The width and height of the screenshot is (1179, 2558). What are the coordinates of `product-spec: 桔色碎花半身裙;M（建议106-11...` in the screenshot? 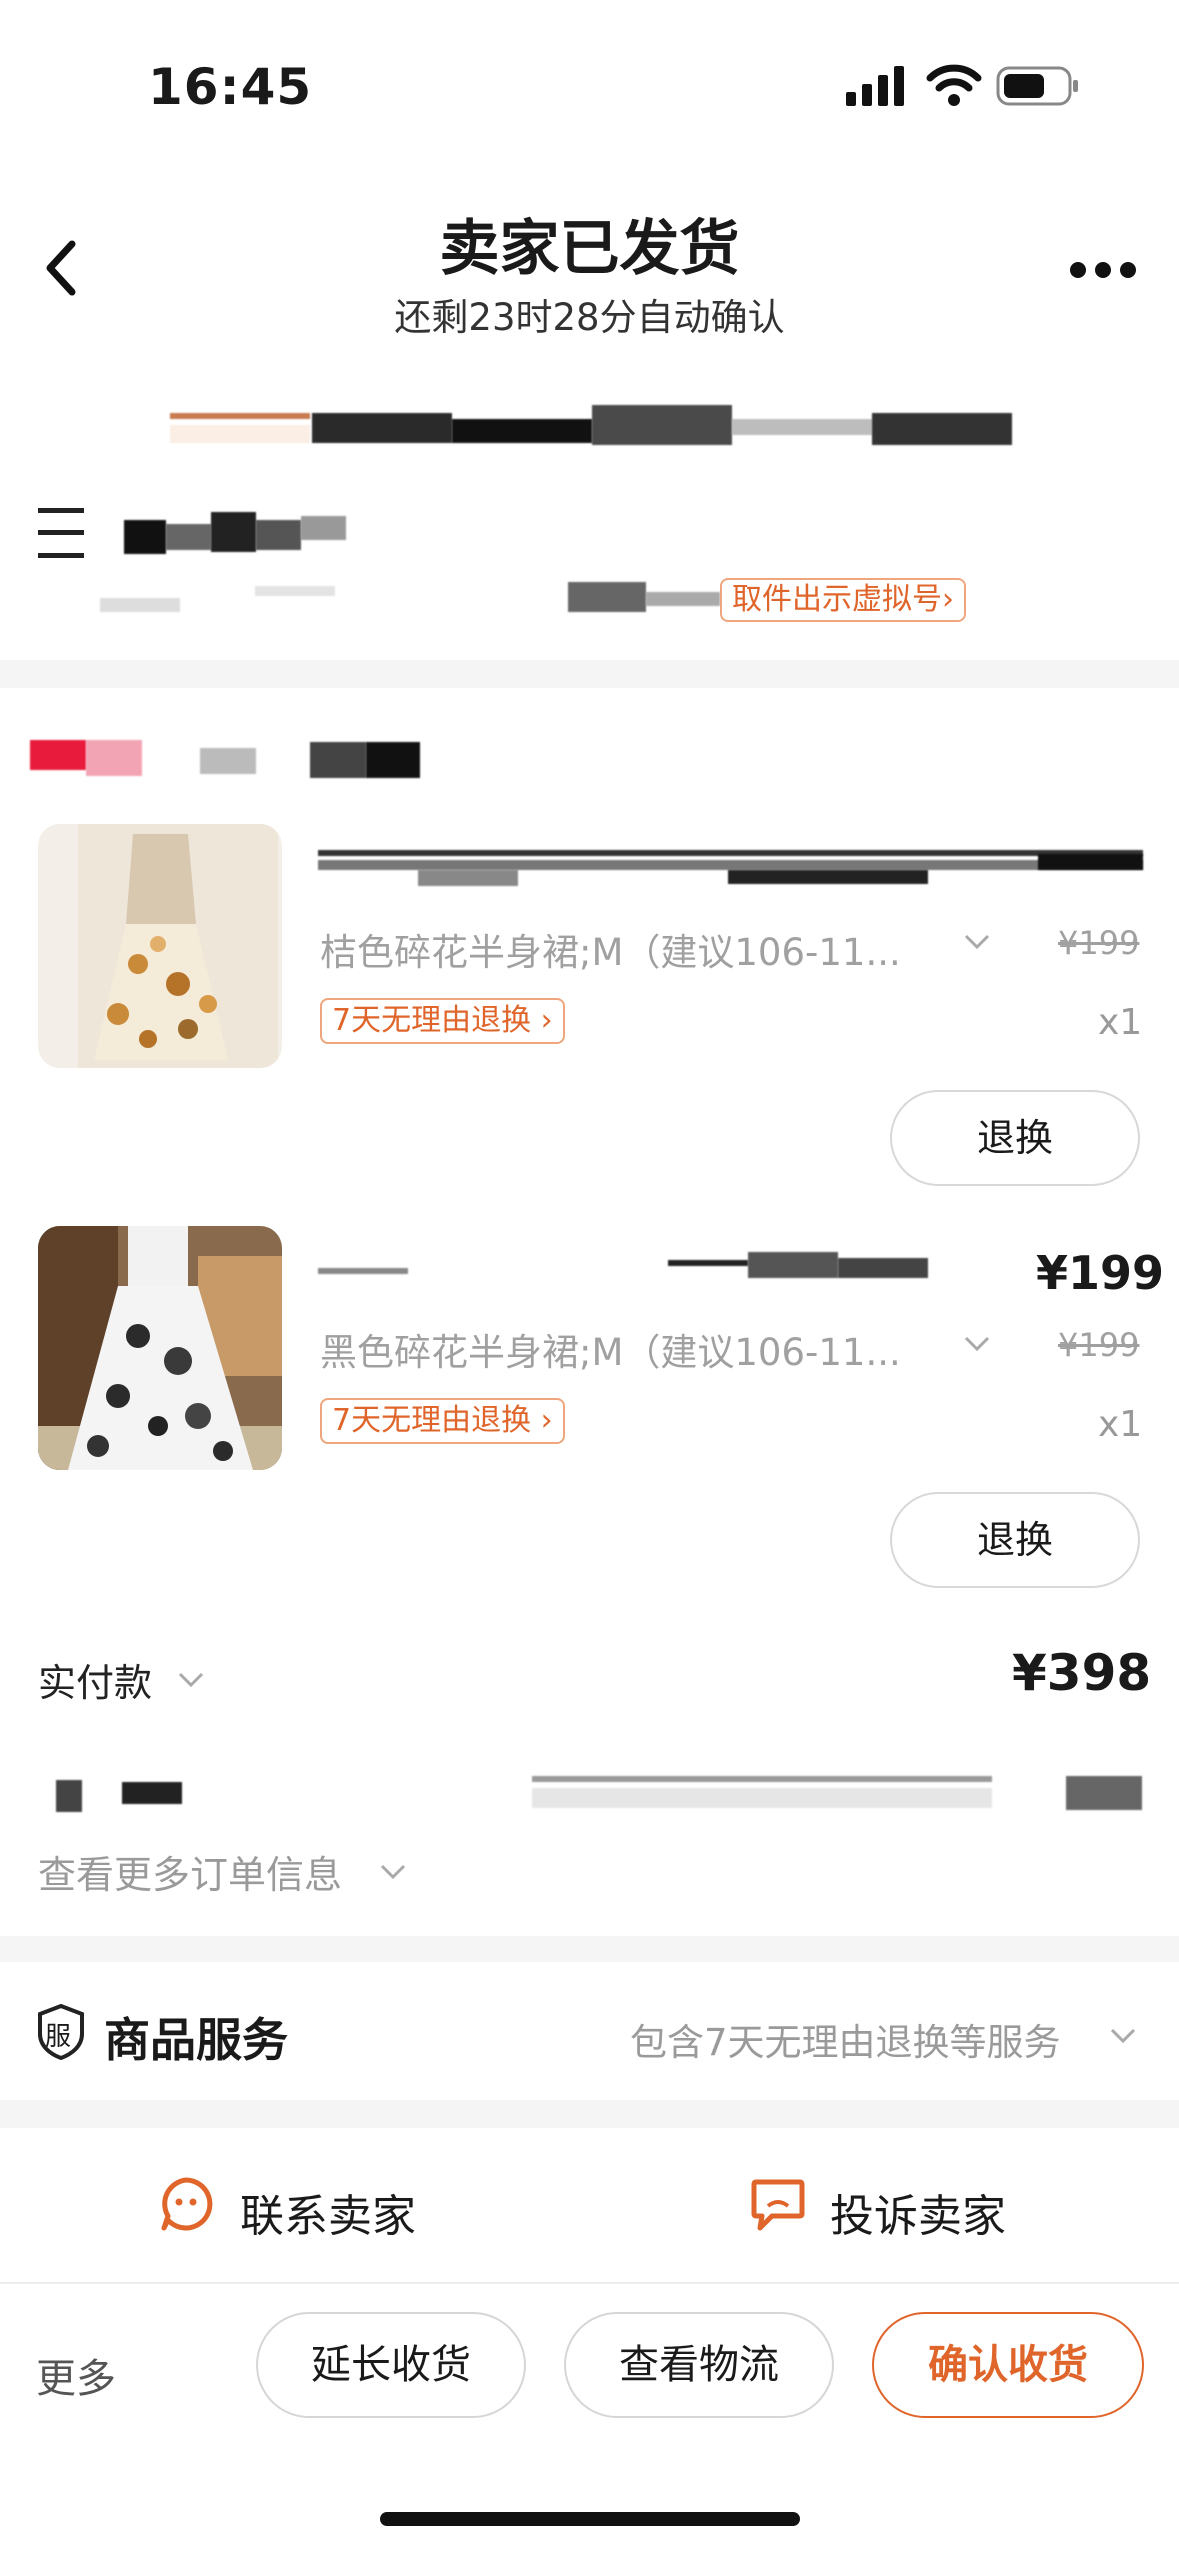 It's located at (610, 952).